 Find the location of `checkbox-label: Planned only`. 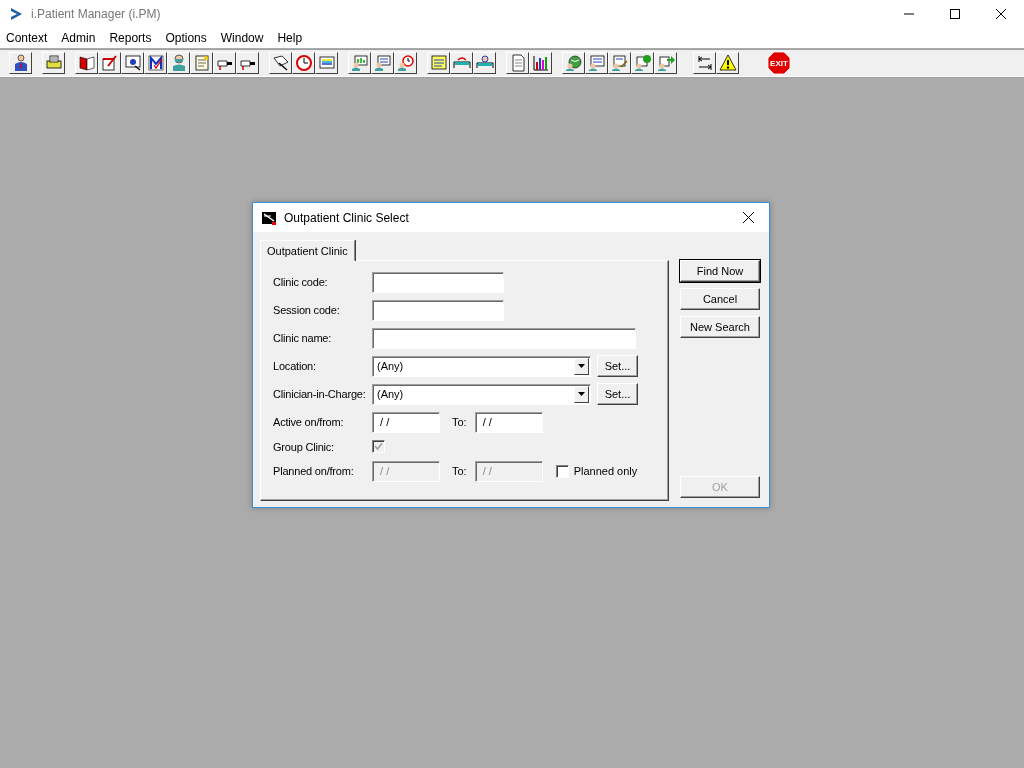

checkbox-label: Planned only is located at coordinates (605, 471).